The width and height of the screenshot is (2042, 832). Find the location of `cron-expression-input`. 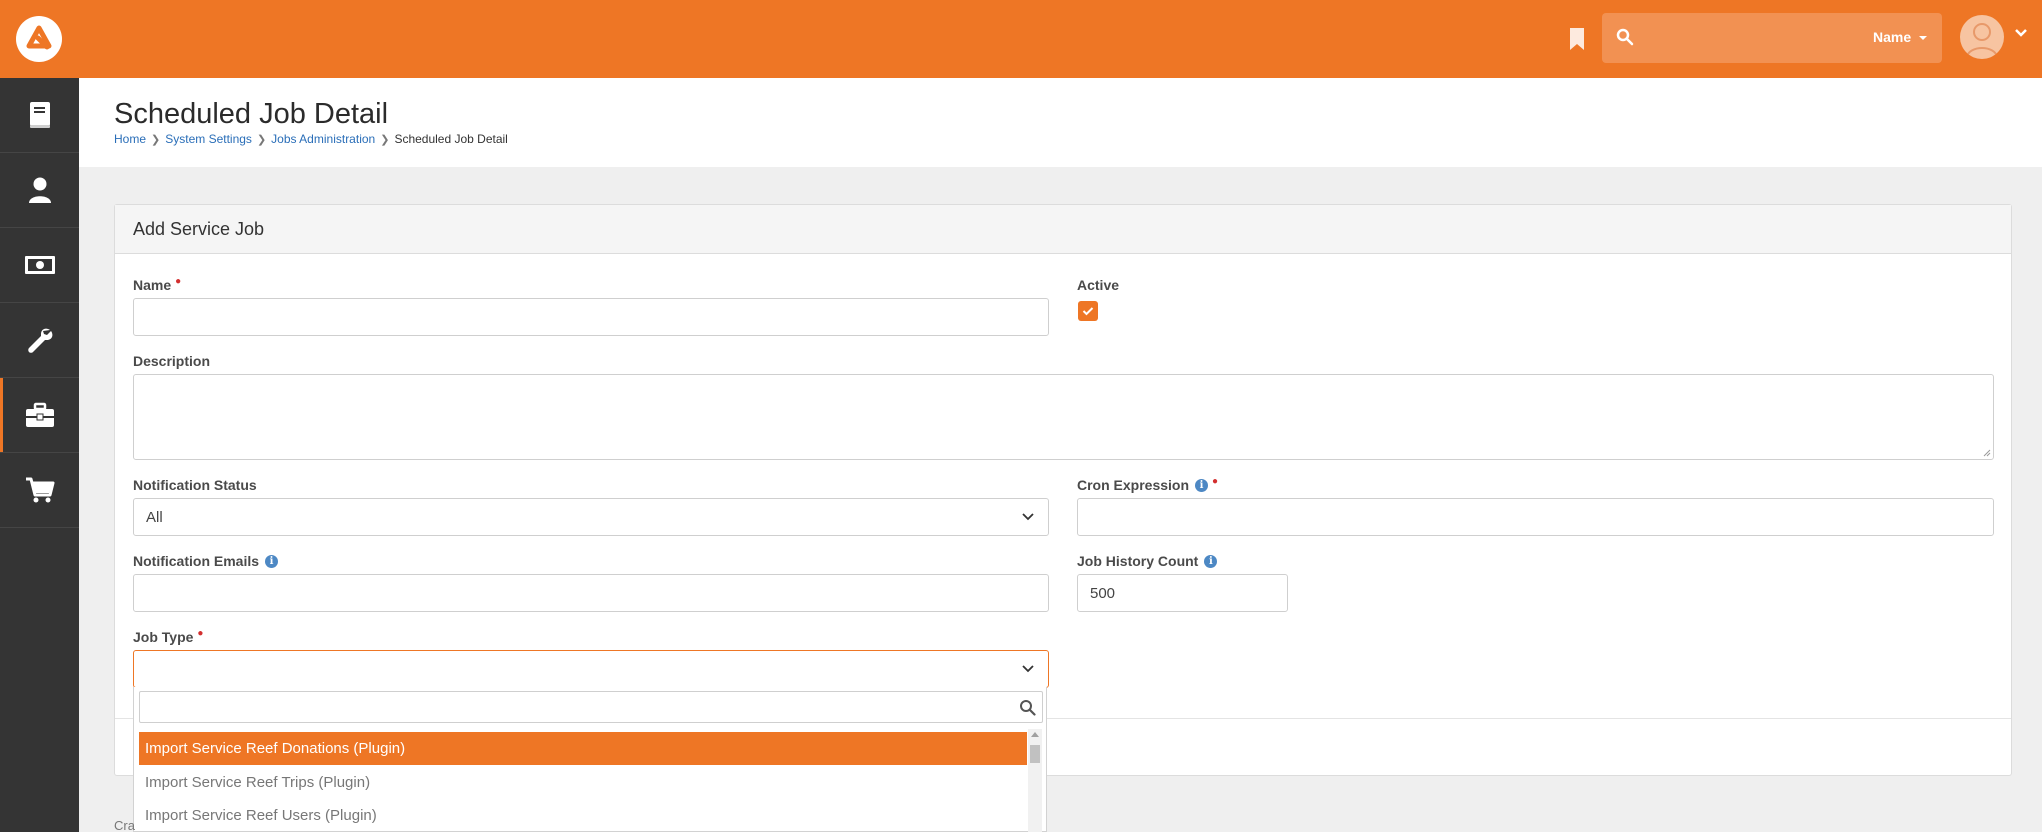

cron-expression-input is located at coordinates (1535, 517).